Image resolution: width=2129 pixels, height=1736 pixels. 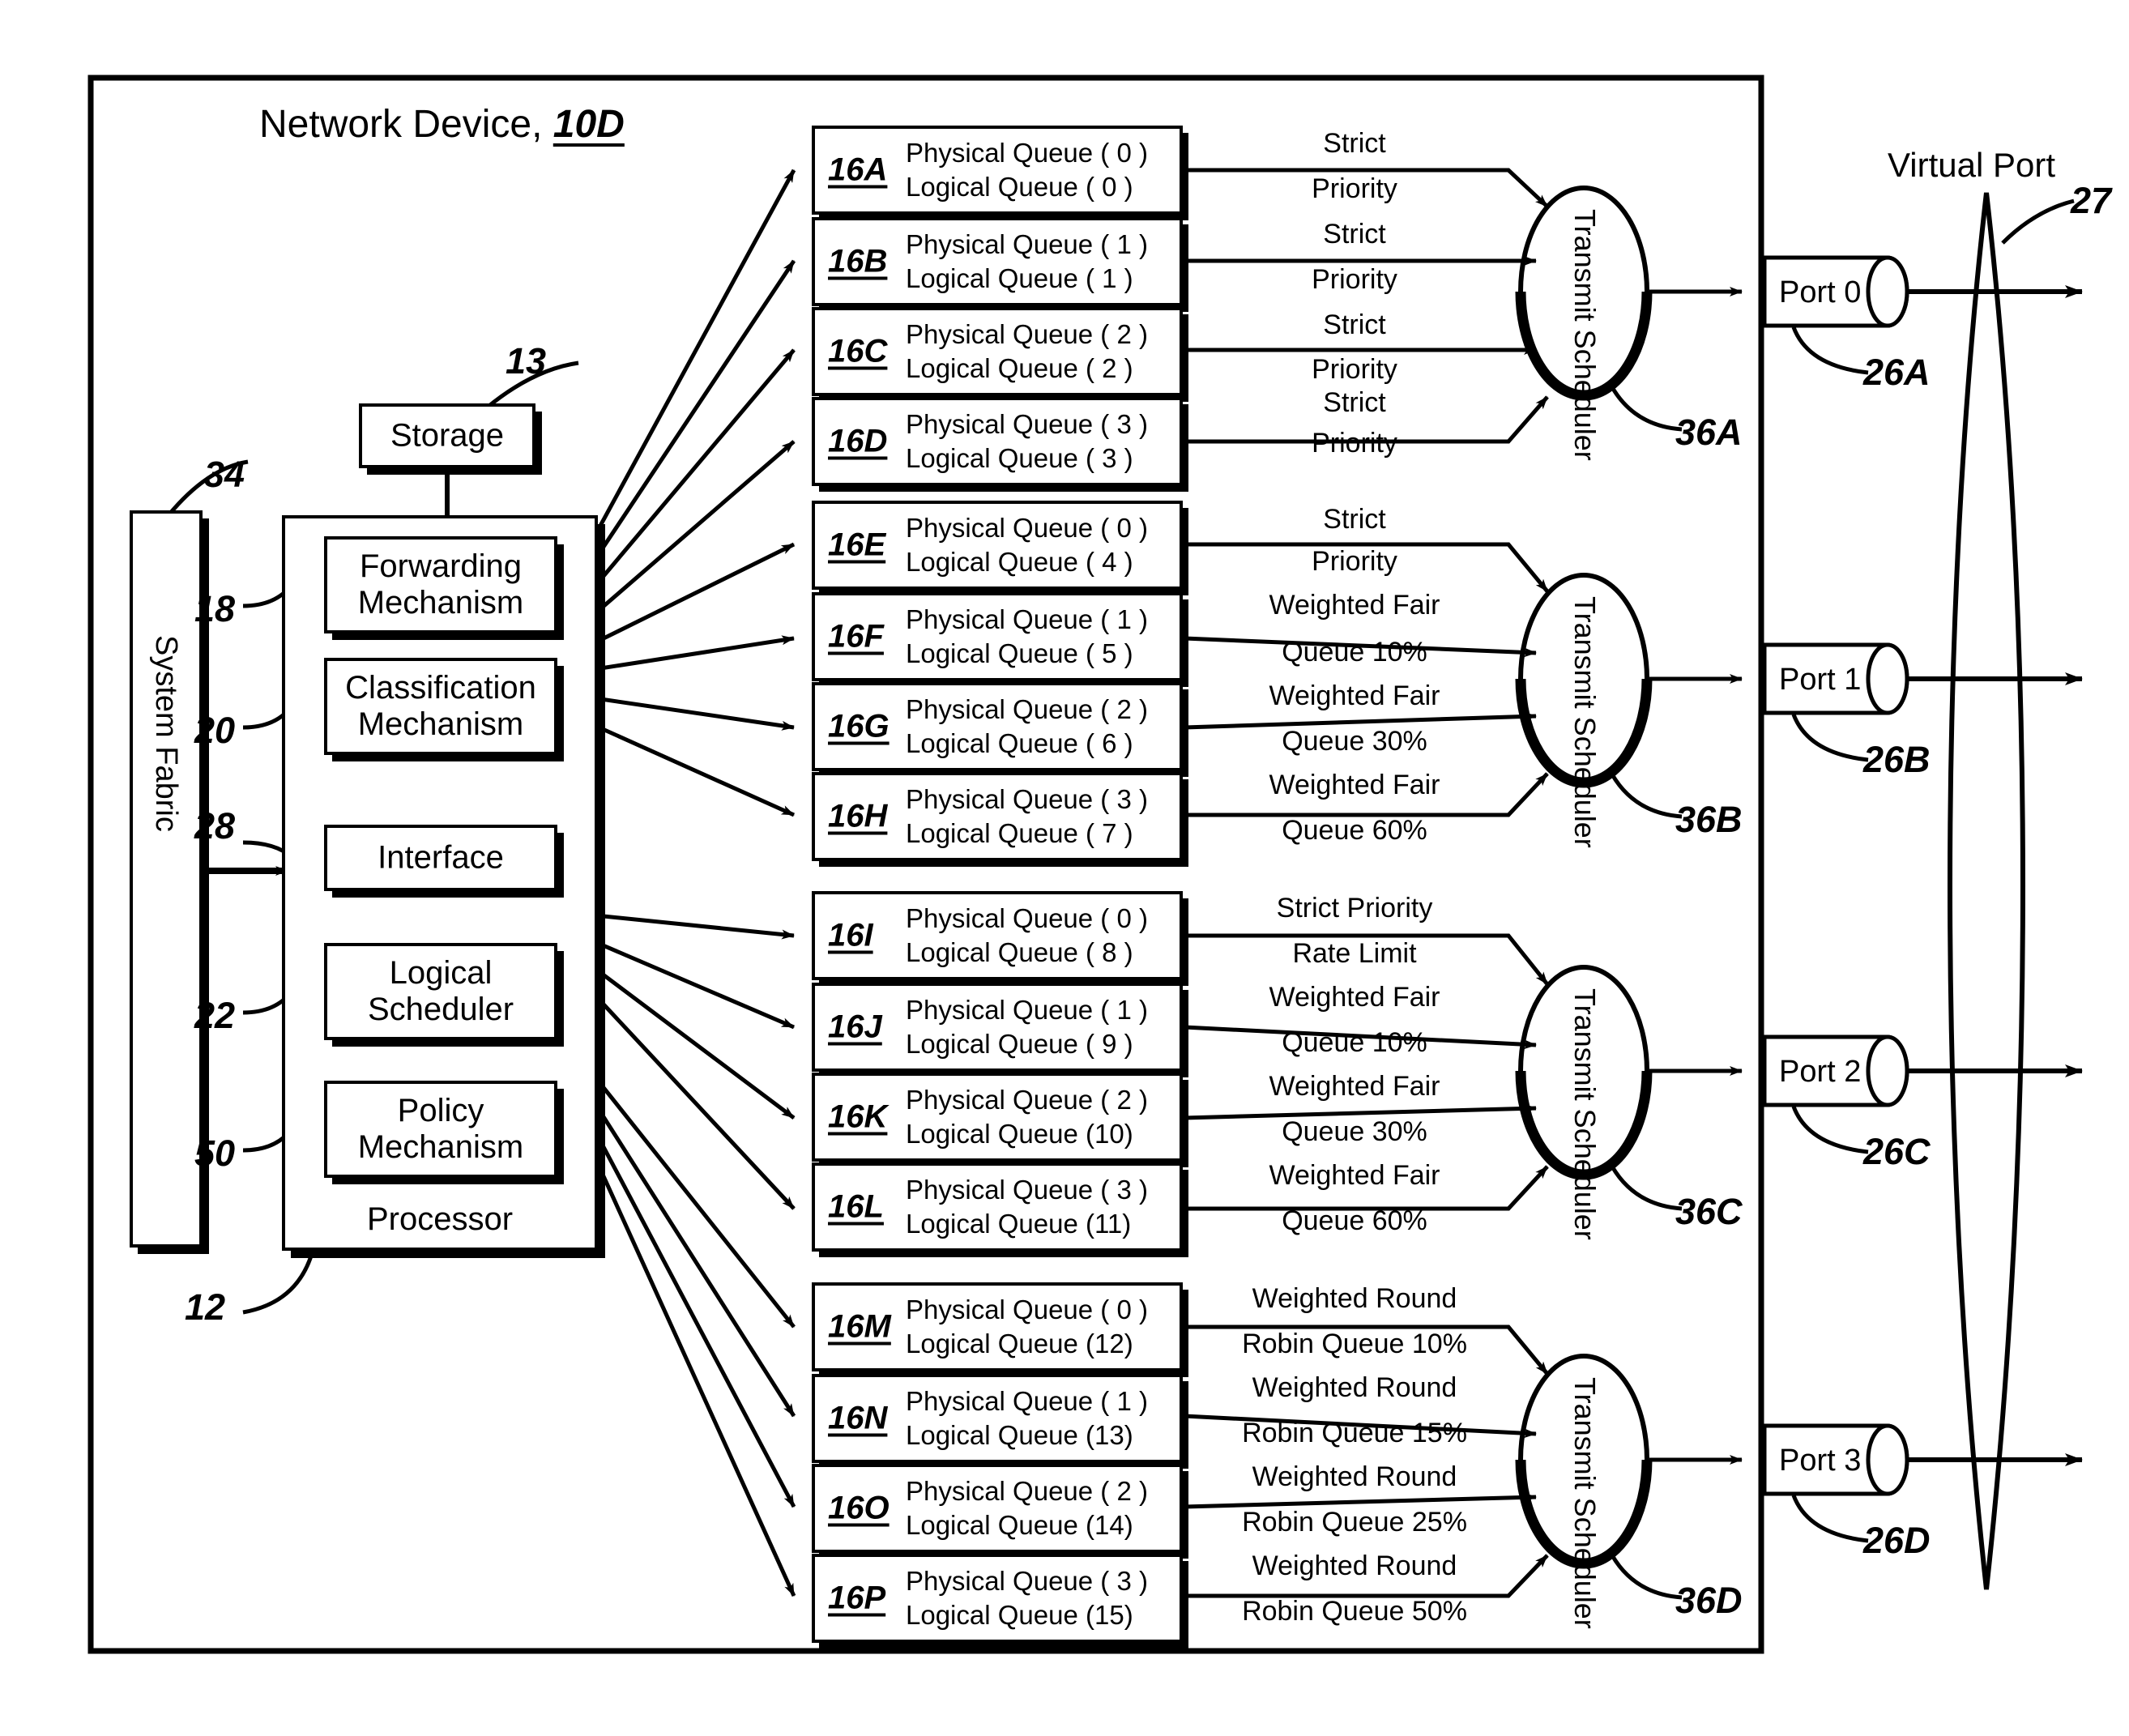 I want to click on port-label-3: Port 3, so click(x=1820, y=1461).